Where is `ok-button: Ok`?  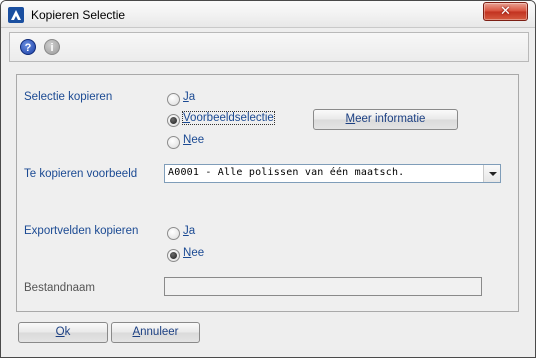
ok-button: Ok is located at coordinates (63, 332).